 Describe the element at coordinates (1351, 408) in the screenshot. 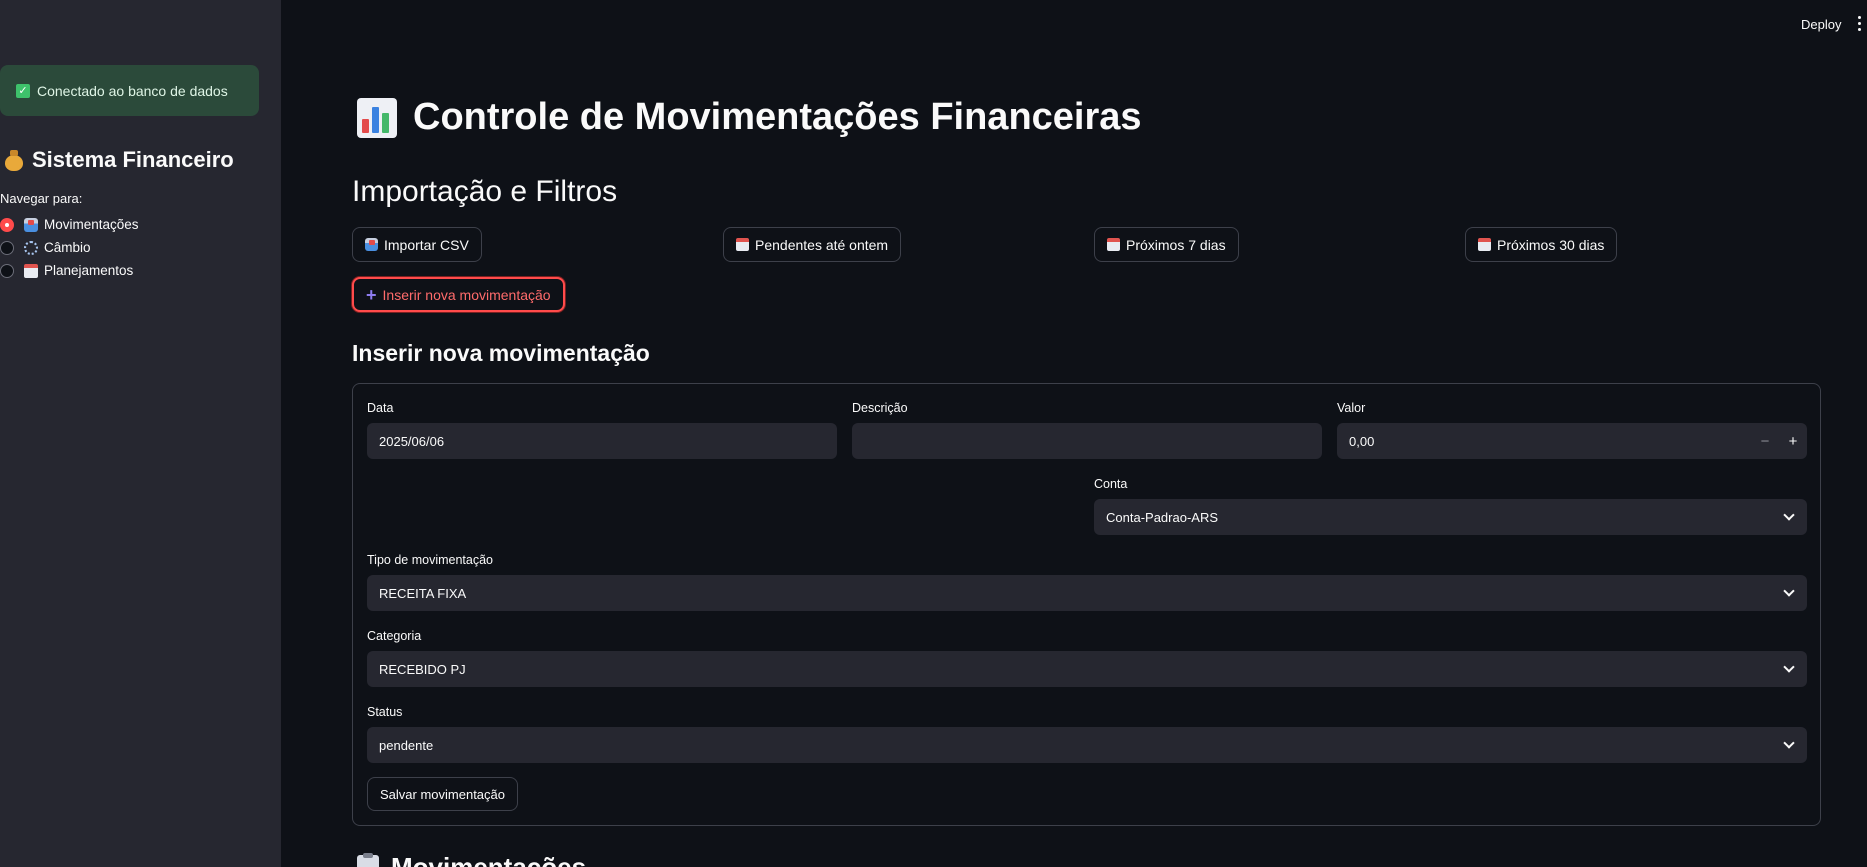

I see `value-label: Valor` at that location.